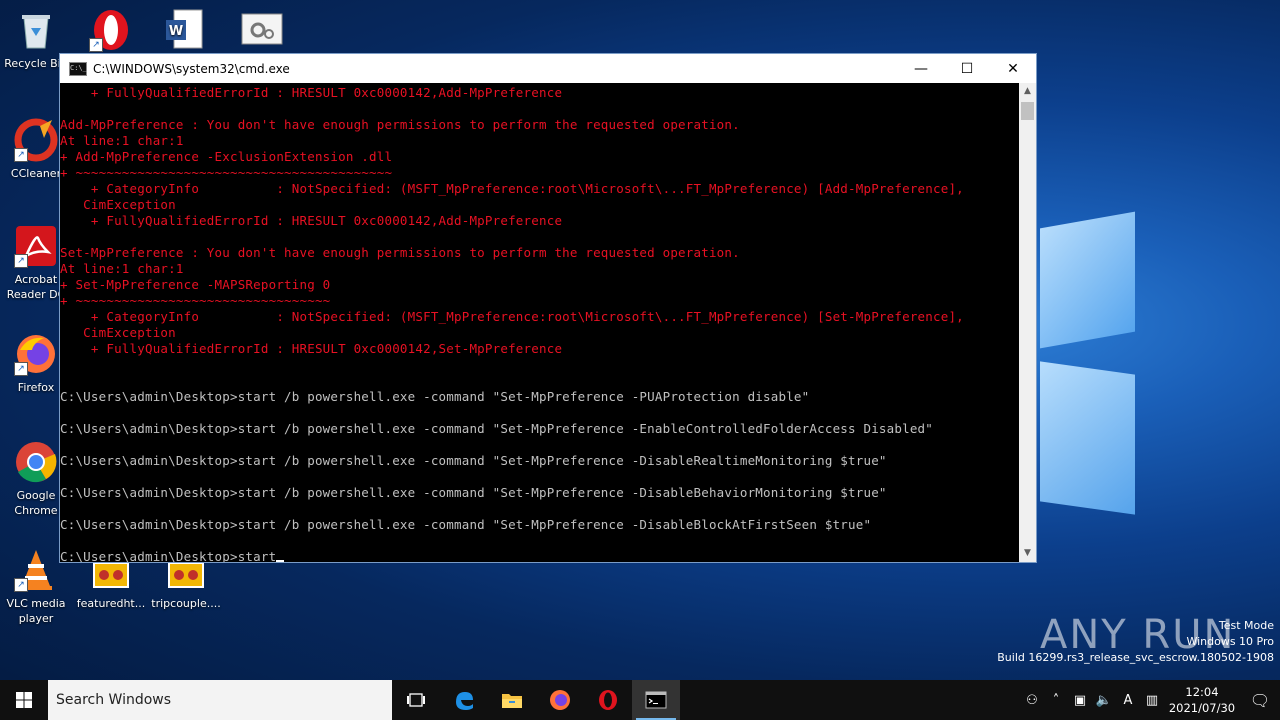 Image resolution: width=1280 pixels, height=720 pixels. I want to click on taskbar-opera, so click(608, 700).